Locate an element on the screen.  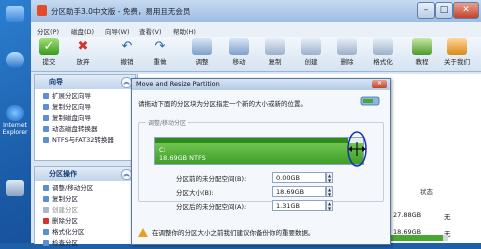
about-button: 关于我们 is located at coordinates (457, 52).